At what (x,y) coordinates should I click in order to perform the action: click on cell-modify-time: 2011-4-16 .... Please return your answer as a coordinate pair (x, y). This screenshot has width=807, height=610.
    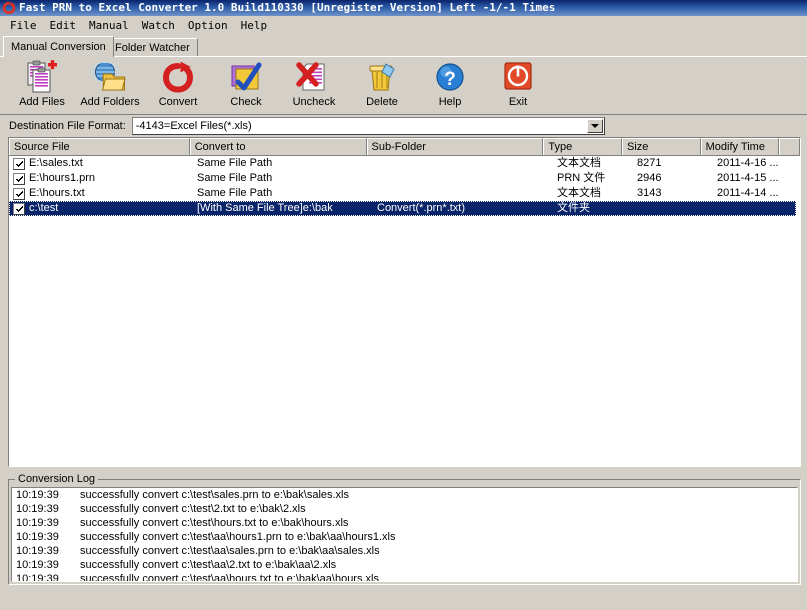
    Looking at the image, I should click on (748, 163).